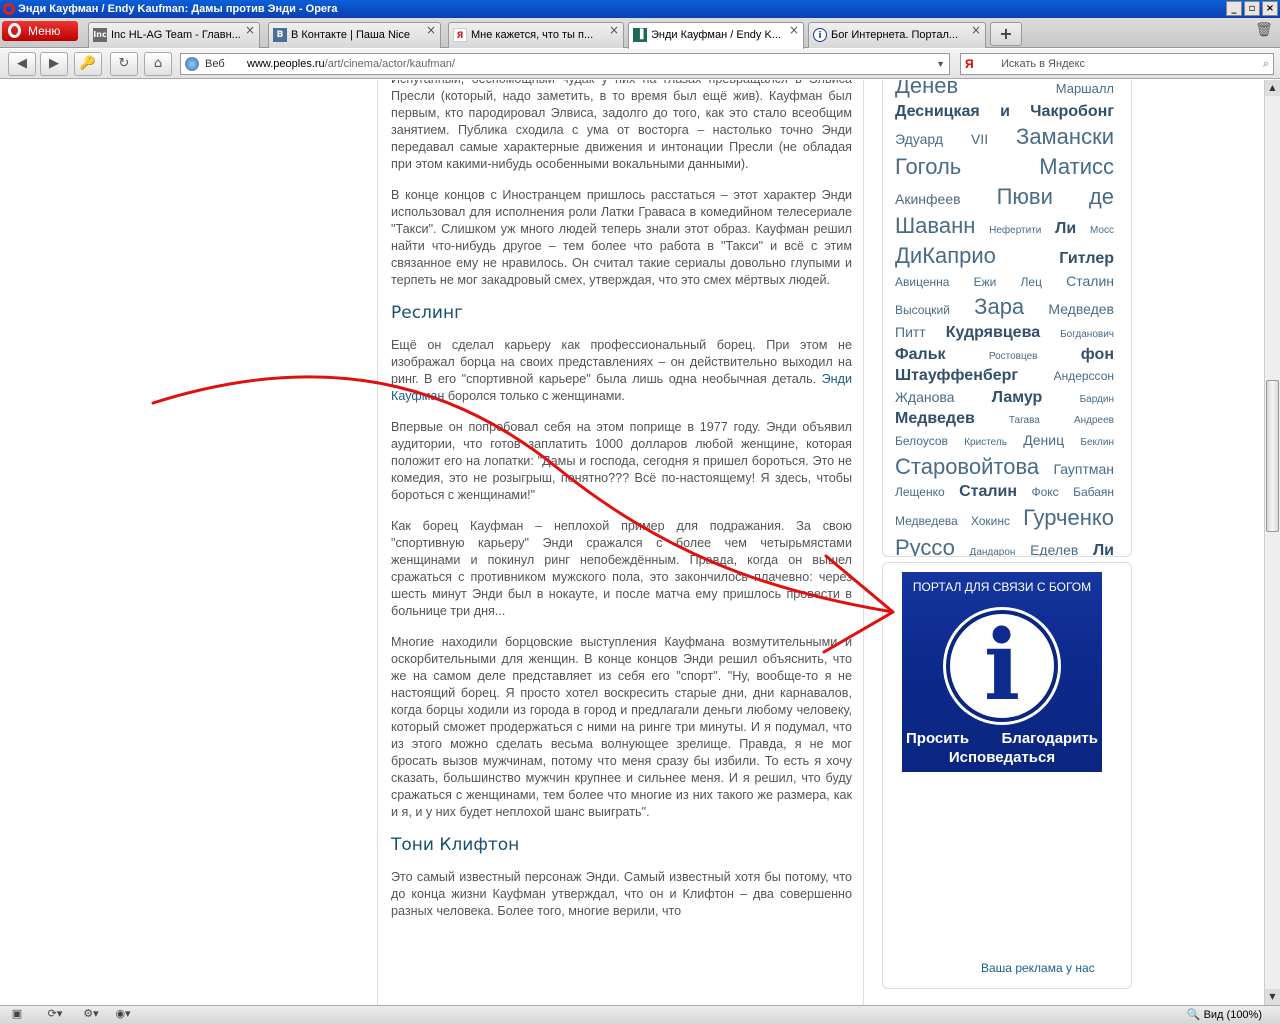 The height and width of the screenshot is (1024, 1280). What do you see at coordinates (928, 199) in the screenshot?
I see `tag-link: Акинфеев` at bounding box center [928, 199].